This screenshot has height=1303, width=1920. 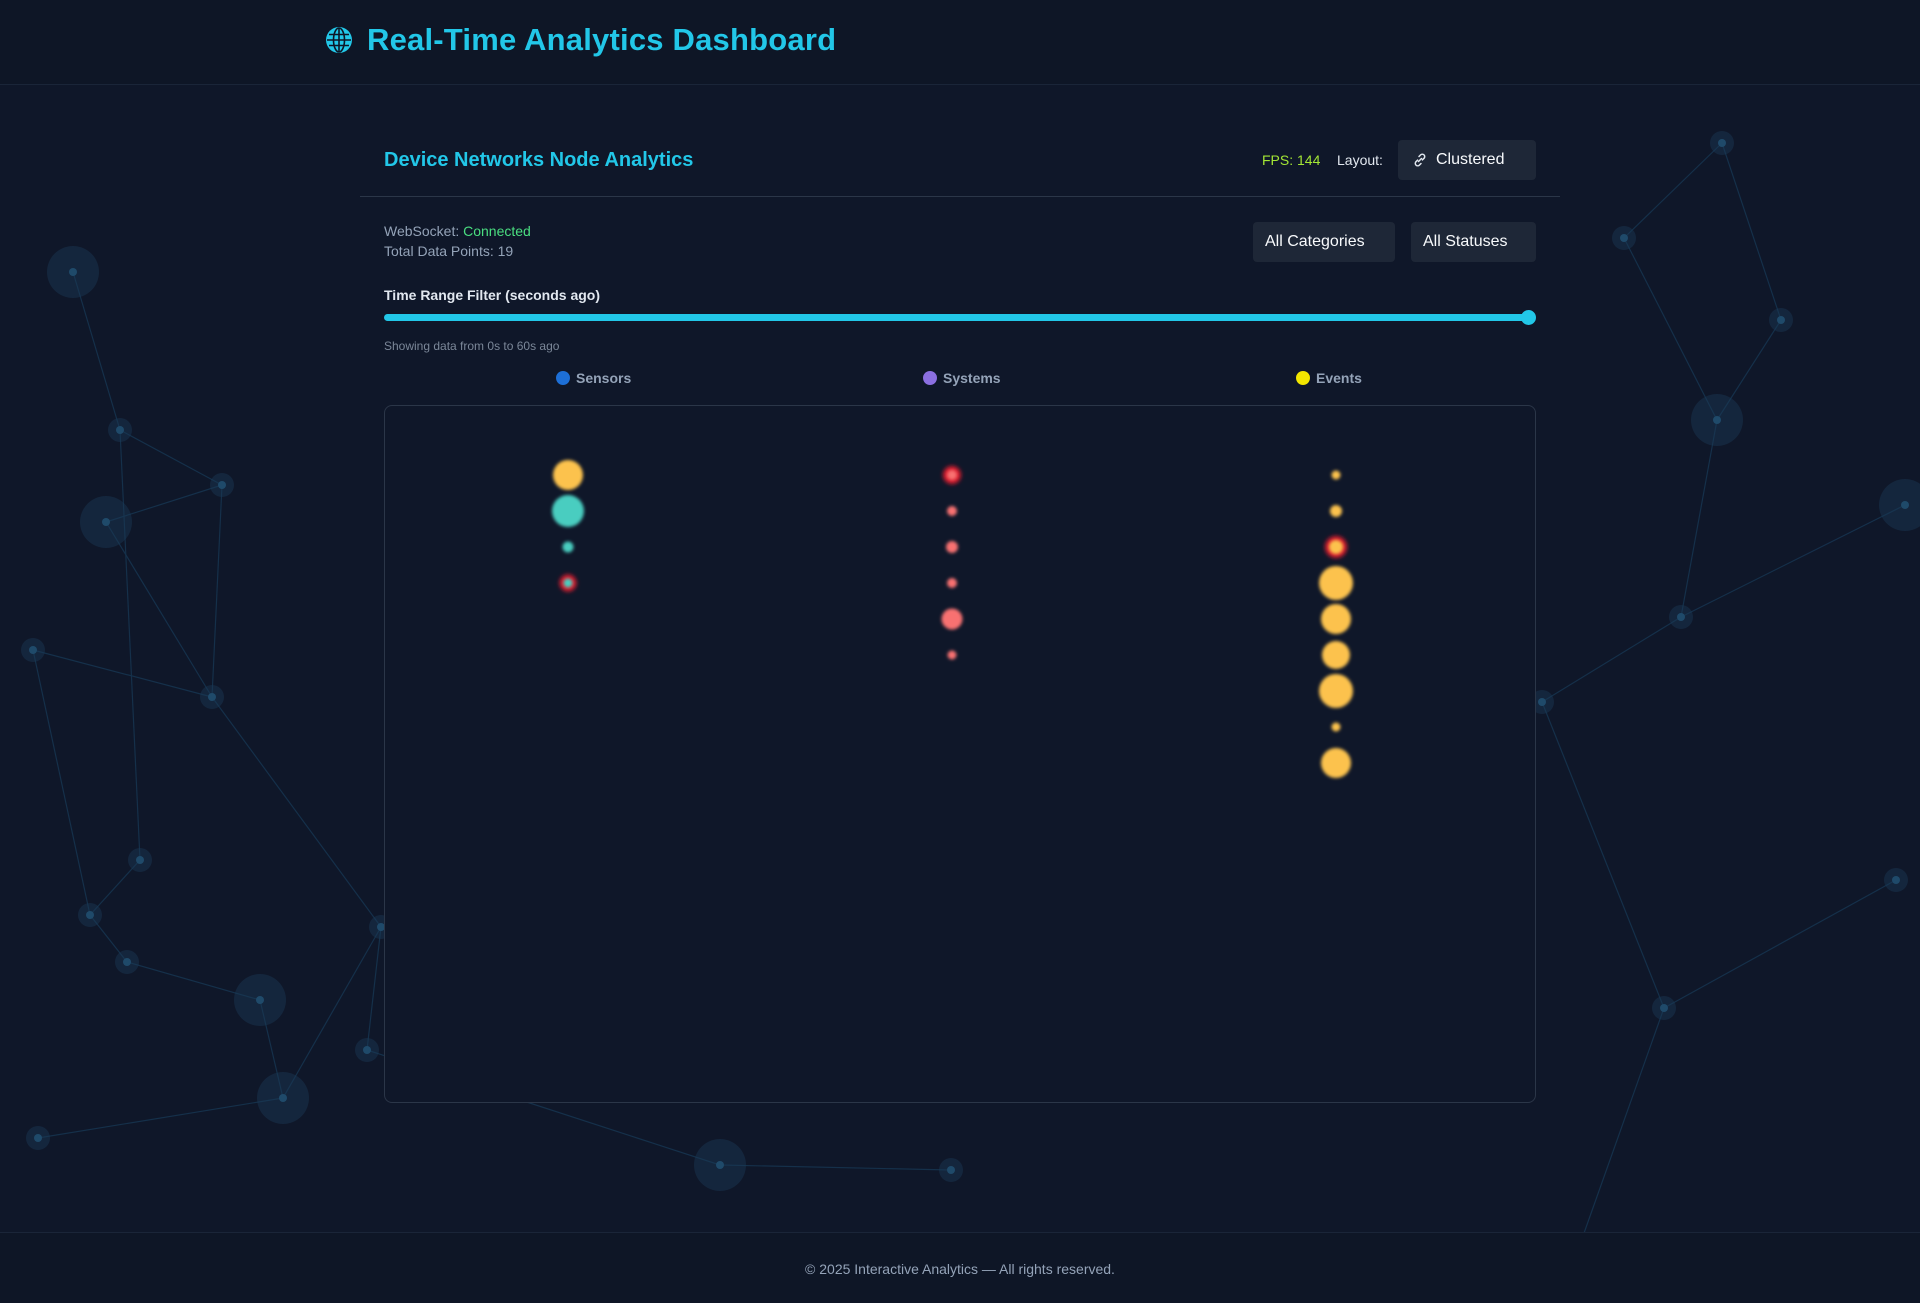 I want to click on app-title: Real-Time Analytics Dashboard, so click(x=602, y=39).